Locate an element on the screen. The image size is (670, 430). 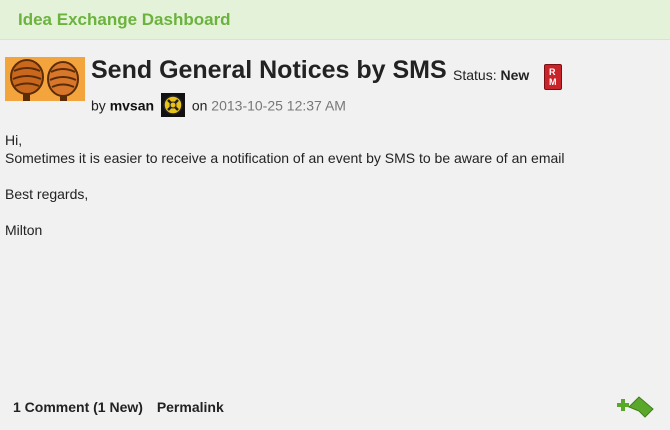
status-badge-letter-r: R is located at coordinates (552, 72).